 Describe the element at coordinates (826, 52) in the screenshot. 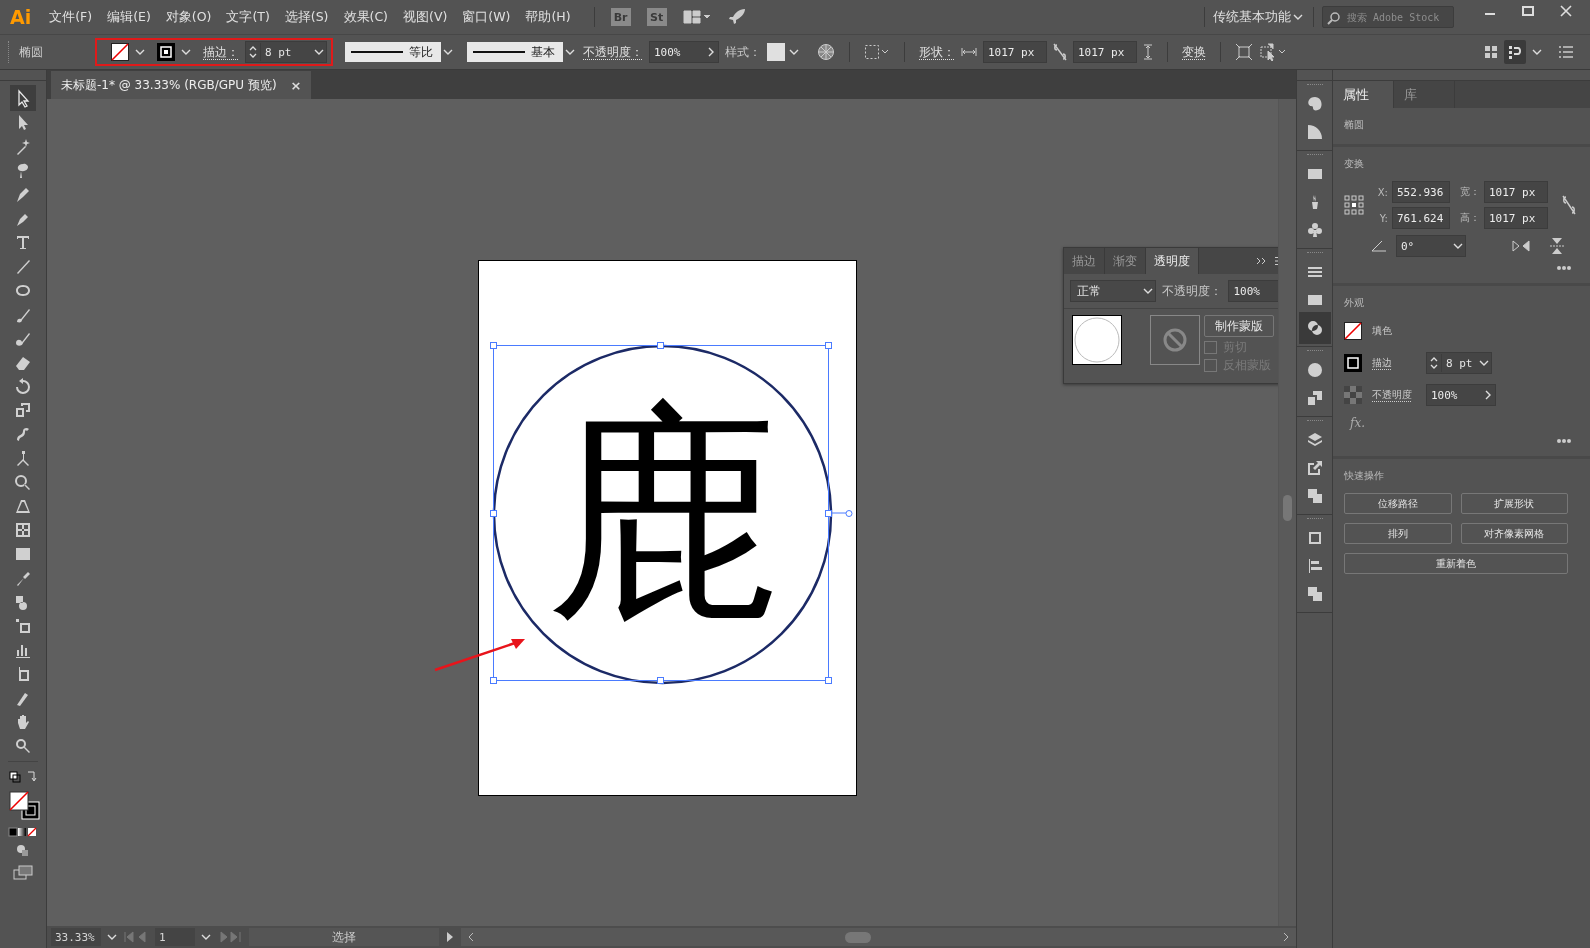

I see `recolor-wheel-icon` at that location.